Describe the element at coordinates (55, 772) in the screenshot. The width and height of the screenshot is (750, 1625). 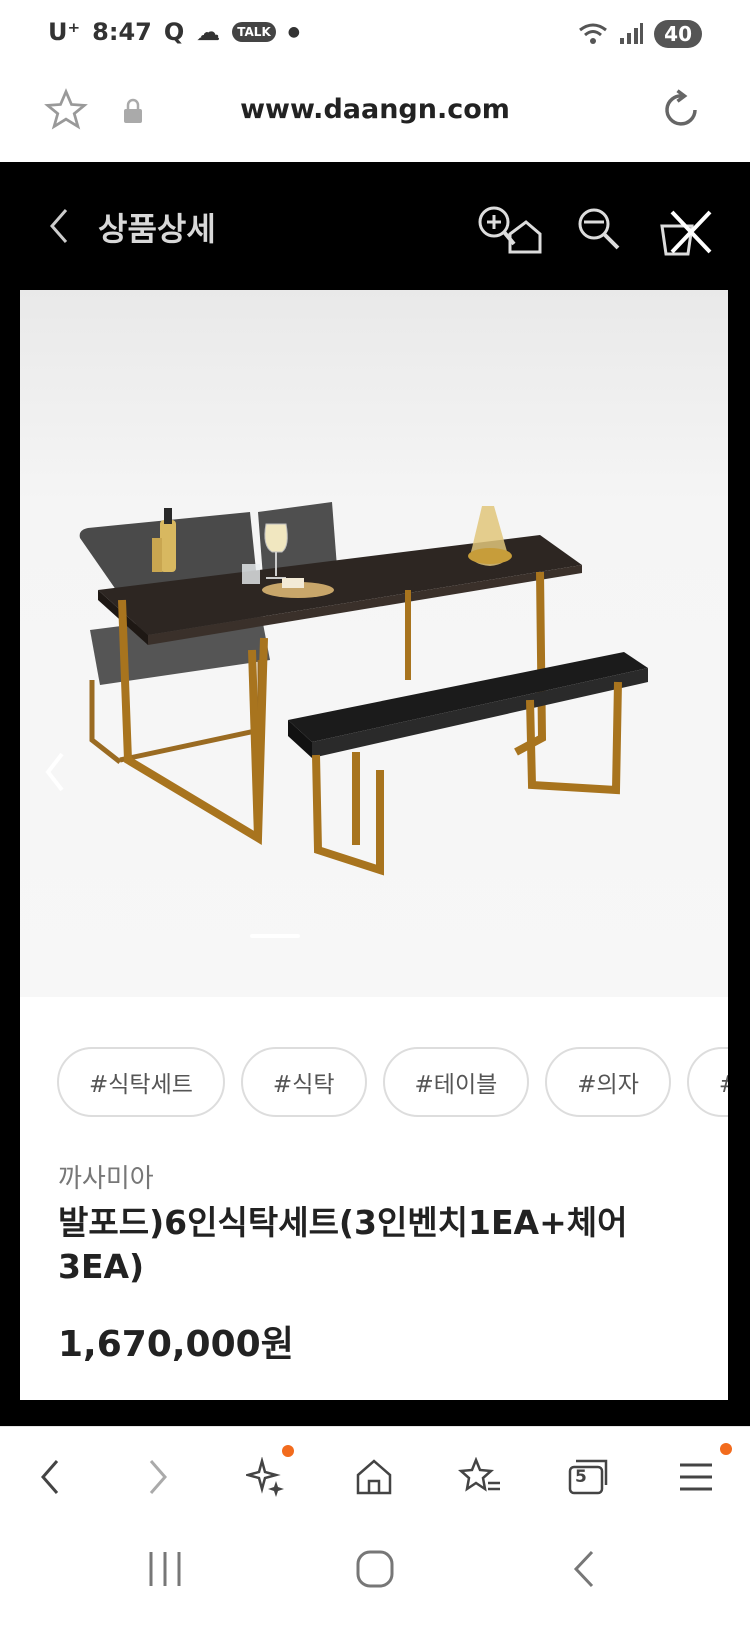
I see `image-prev-icon` at that location.